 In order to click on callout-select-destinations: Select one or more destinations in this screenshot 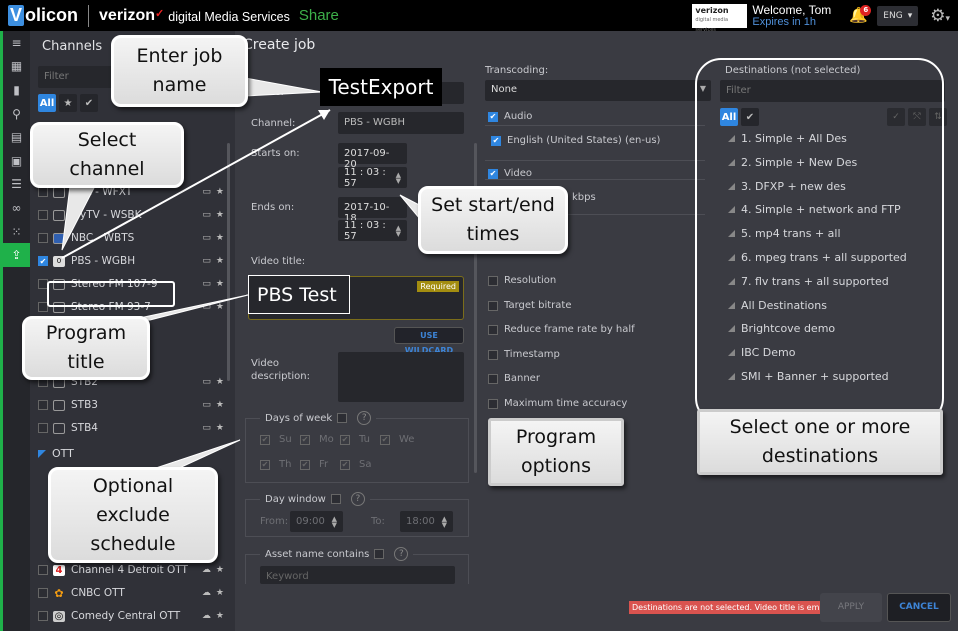, I will do `click(820, 442)`.